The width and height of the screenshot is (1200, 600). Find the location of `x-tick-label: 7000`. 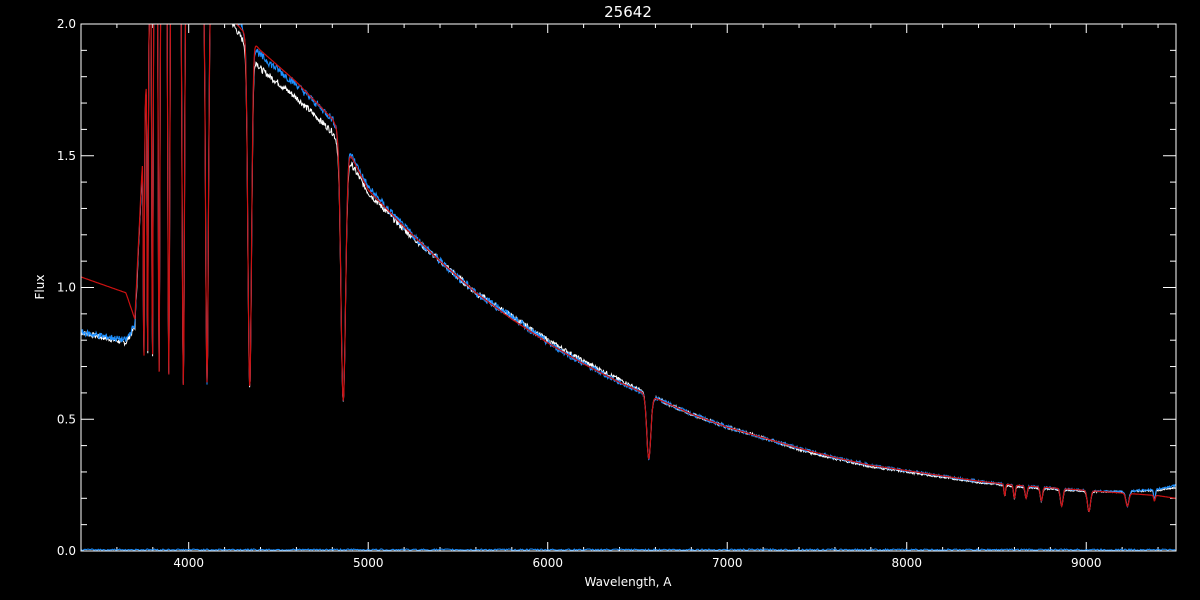

x-tick-label: 7000 is located at coordinates (727, 563).